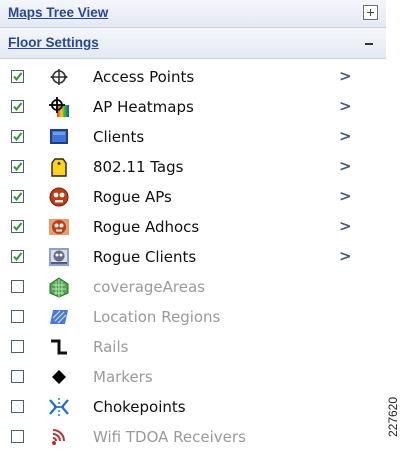  Describe the element at coordinates (370, 12) in the screenshot. I see `plus-box-icon` at that location.